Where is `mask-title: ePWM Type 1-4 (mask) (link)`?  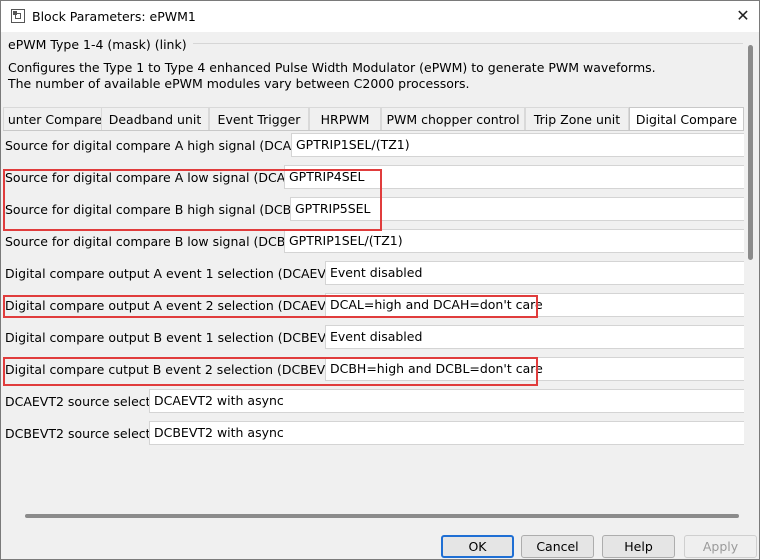 mask-title: ePWM Type 1-4 (mask) (link) is located at coordinates (97, 44).